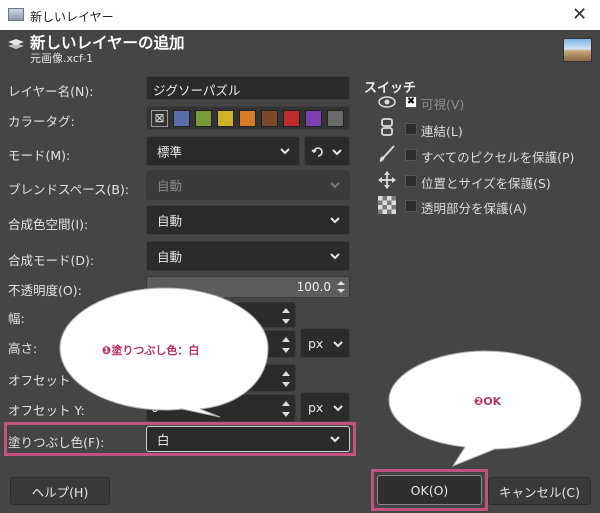 The width and height of the screenshot is (600, 513). What do you see at coordinates (159, 118) in the screenshot?
I see `no-color-tag: ⊠` at bounding box center [159, 118].